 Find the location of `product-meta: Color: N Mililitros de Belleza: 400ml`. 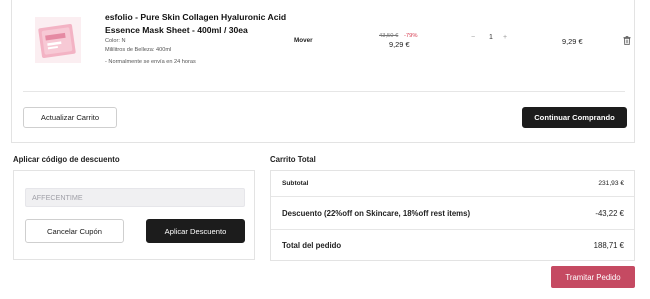

product-meta: Color: N Mililitros de Belleza: 400ml is located at coordinates (138, 45).